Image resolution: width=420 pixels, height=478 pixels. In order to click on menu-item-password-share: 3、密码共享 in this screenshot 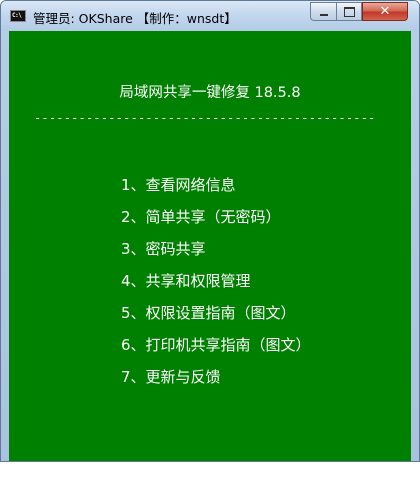, I will do `click(163, 249)`.